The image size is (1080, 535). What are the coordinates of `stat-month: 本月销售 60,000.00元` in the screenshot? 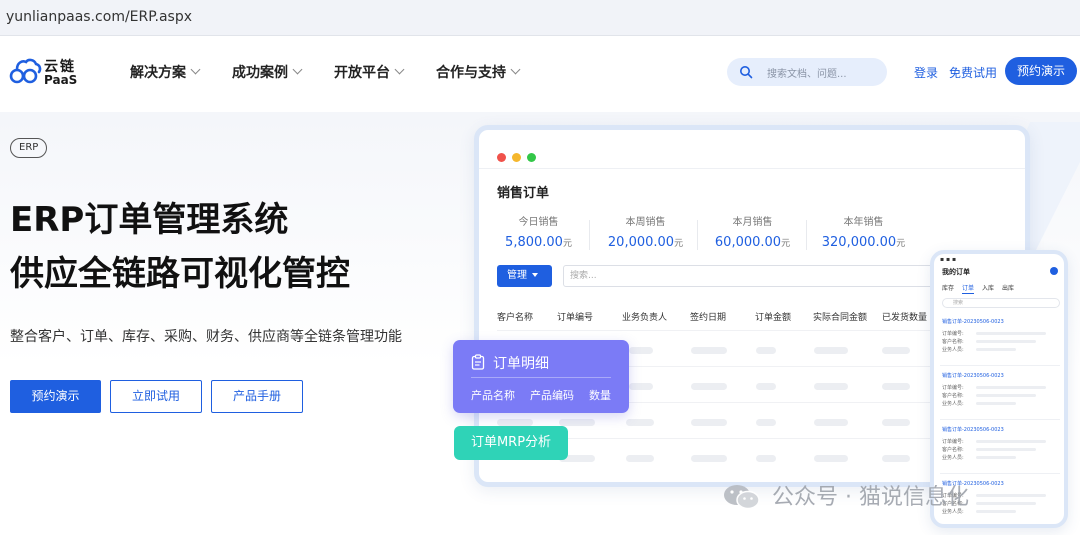 It's located at (752, 231).